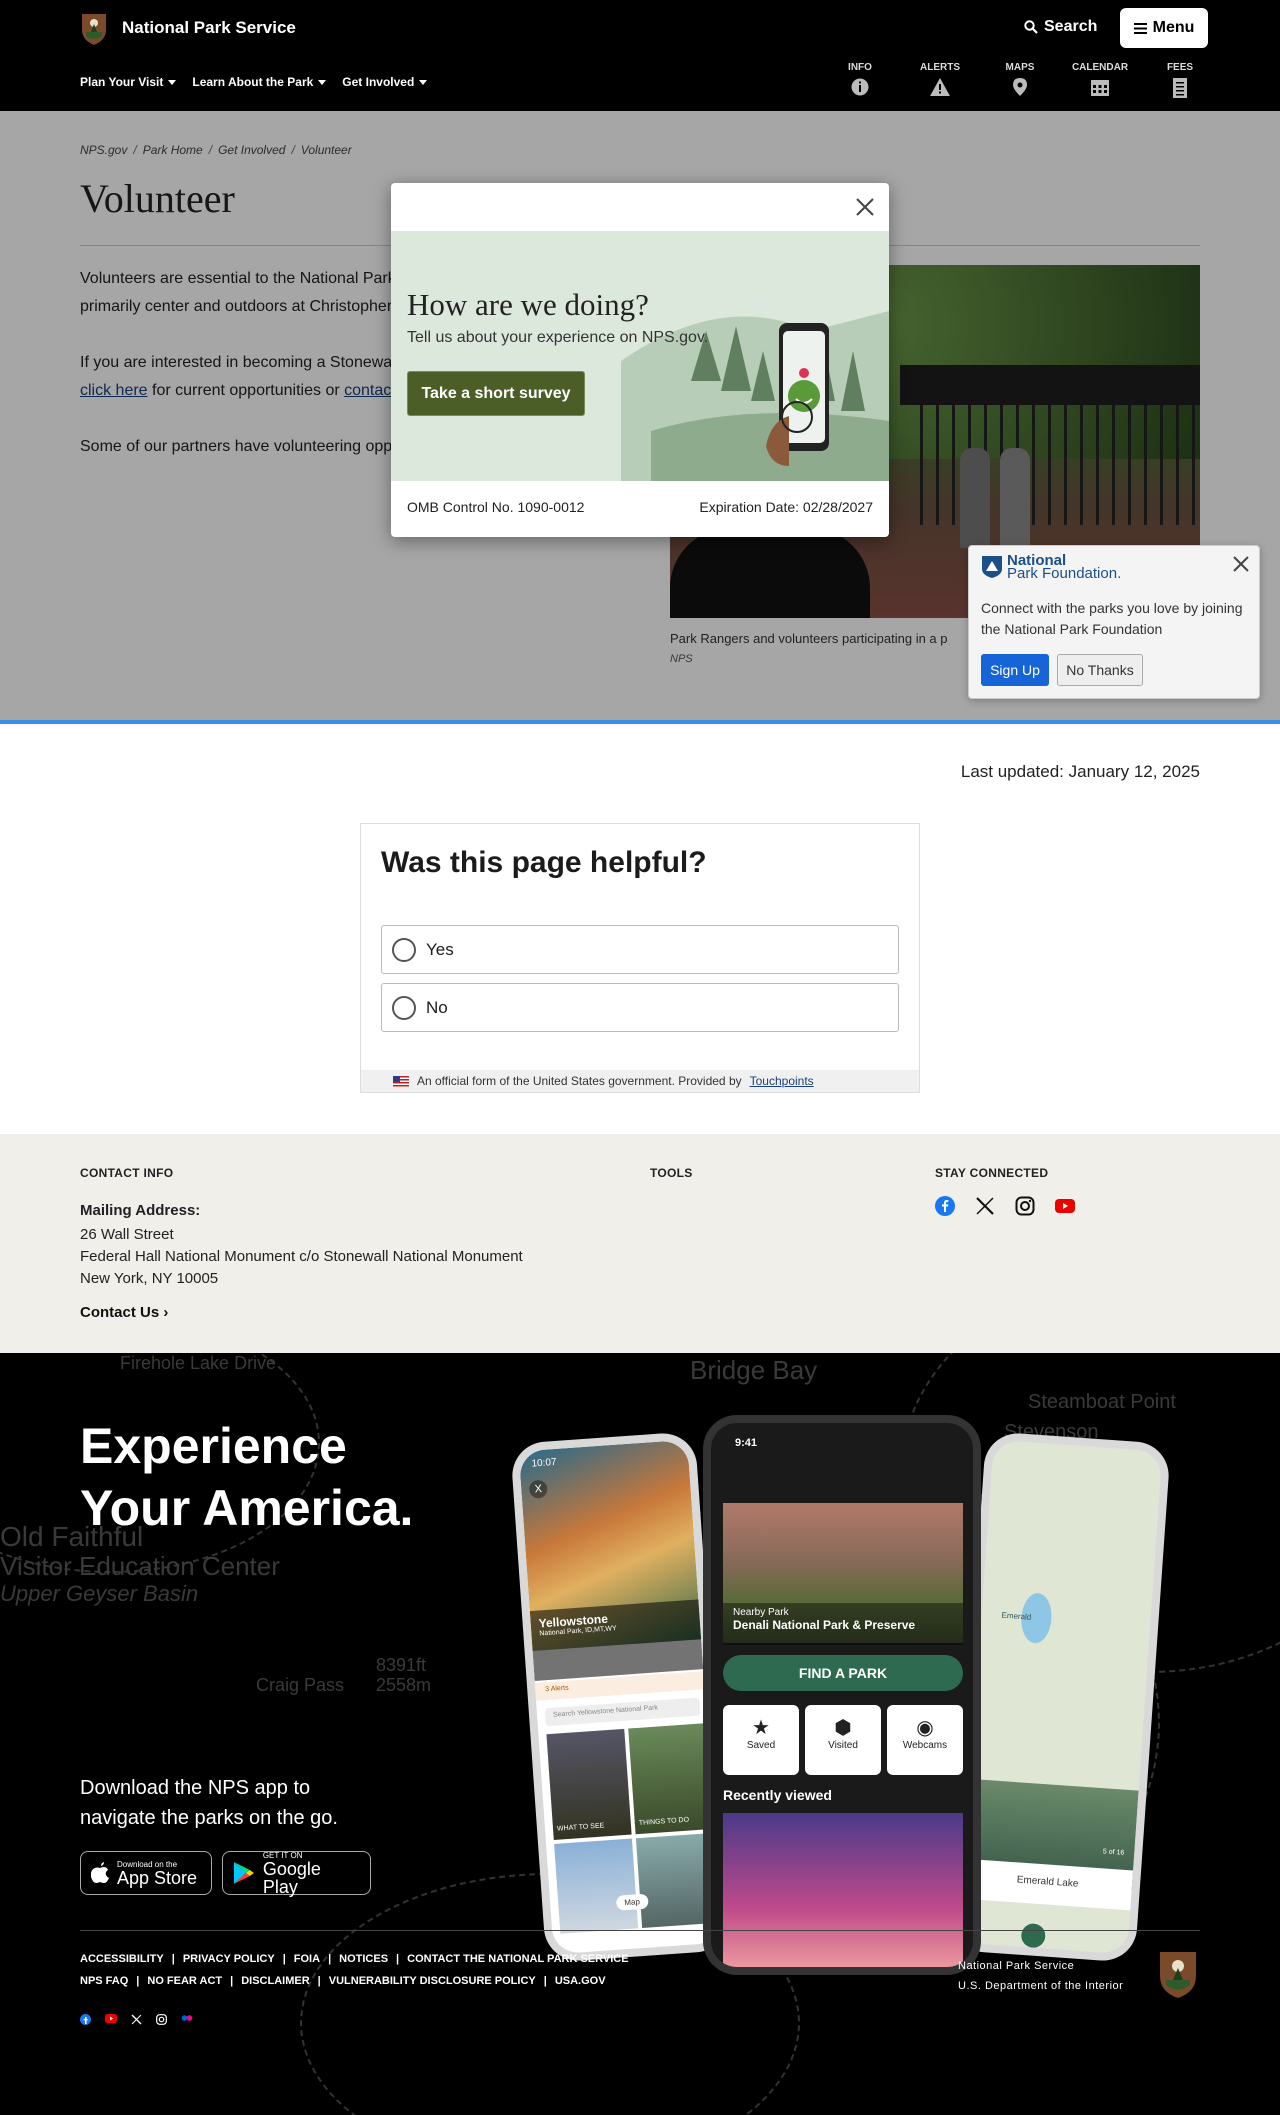  I want to click on quick-link-calendar: CALENDAR, so click(1100, 80).